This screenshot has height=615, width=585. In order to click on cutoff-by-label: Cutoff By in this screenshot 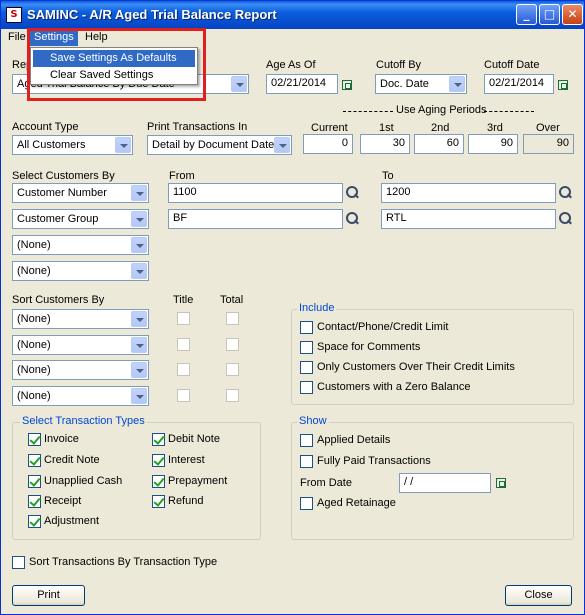, I will do `click(399, 65)`.